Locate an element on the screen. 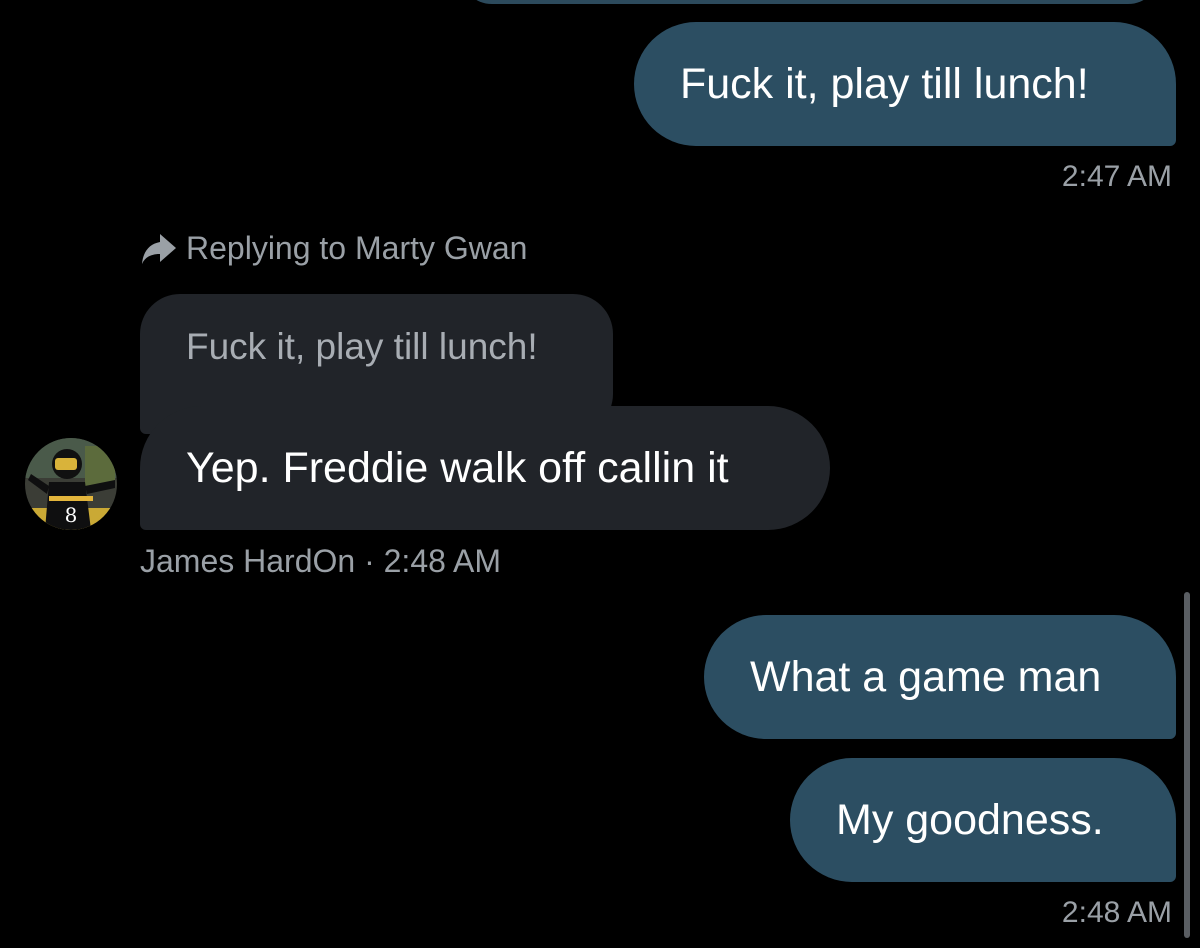  avatar: 8 is located at coordinates (71, 484).